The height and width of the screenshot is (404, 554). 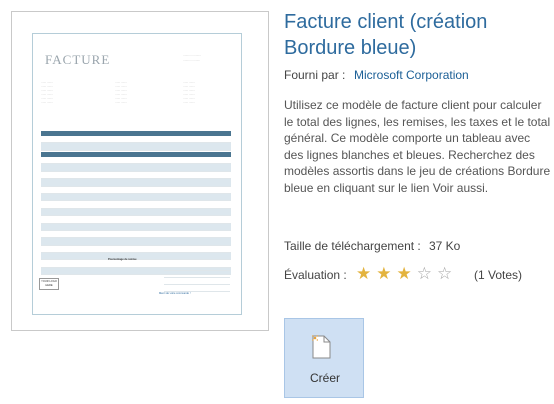 I want to click on download-size-label: Taille de téléchargement :, so click(x=352, y=246).